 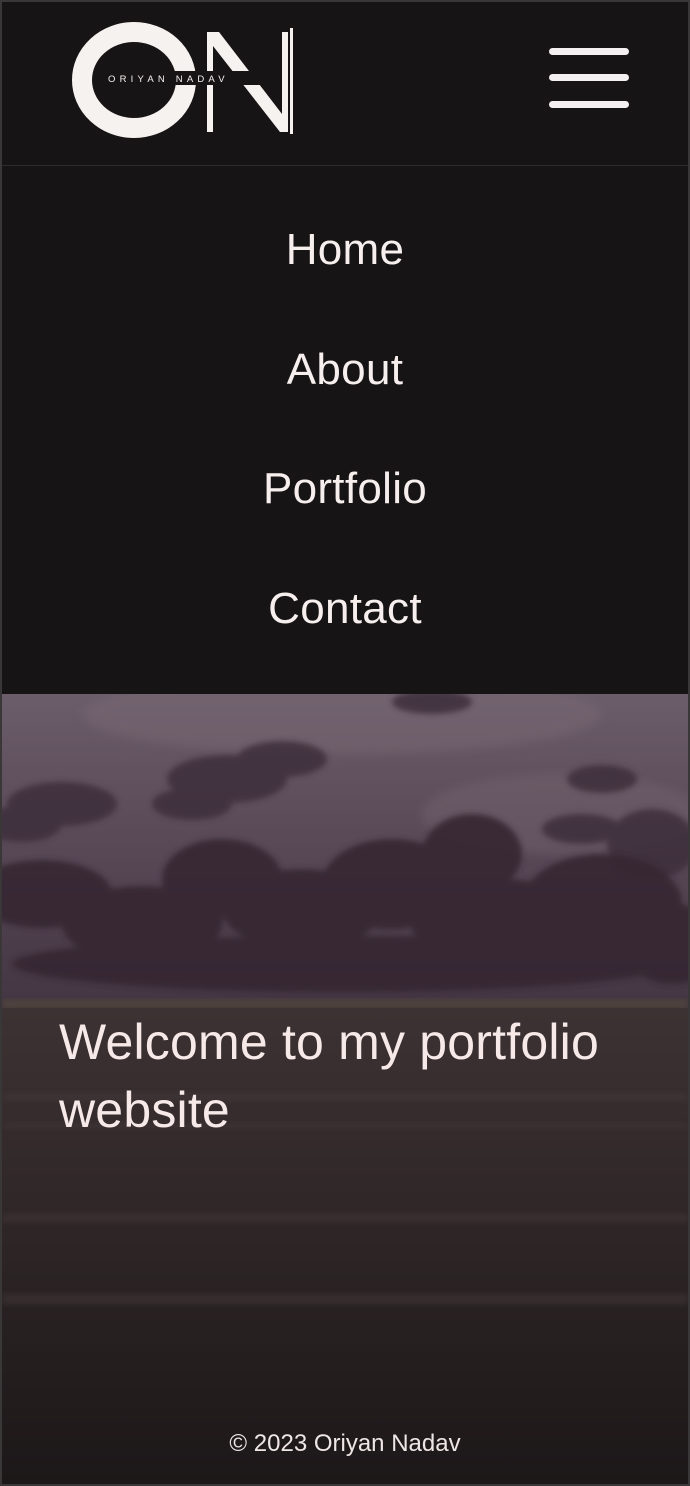 What do you see at coordinates (329, 1076) in the screenshot?
I see `hero-title: Welcome to my portfolio website` at bounding box center [329, 1076].